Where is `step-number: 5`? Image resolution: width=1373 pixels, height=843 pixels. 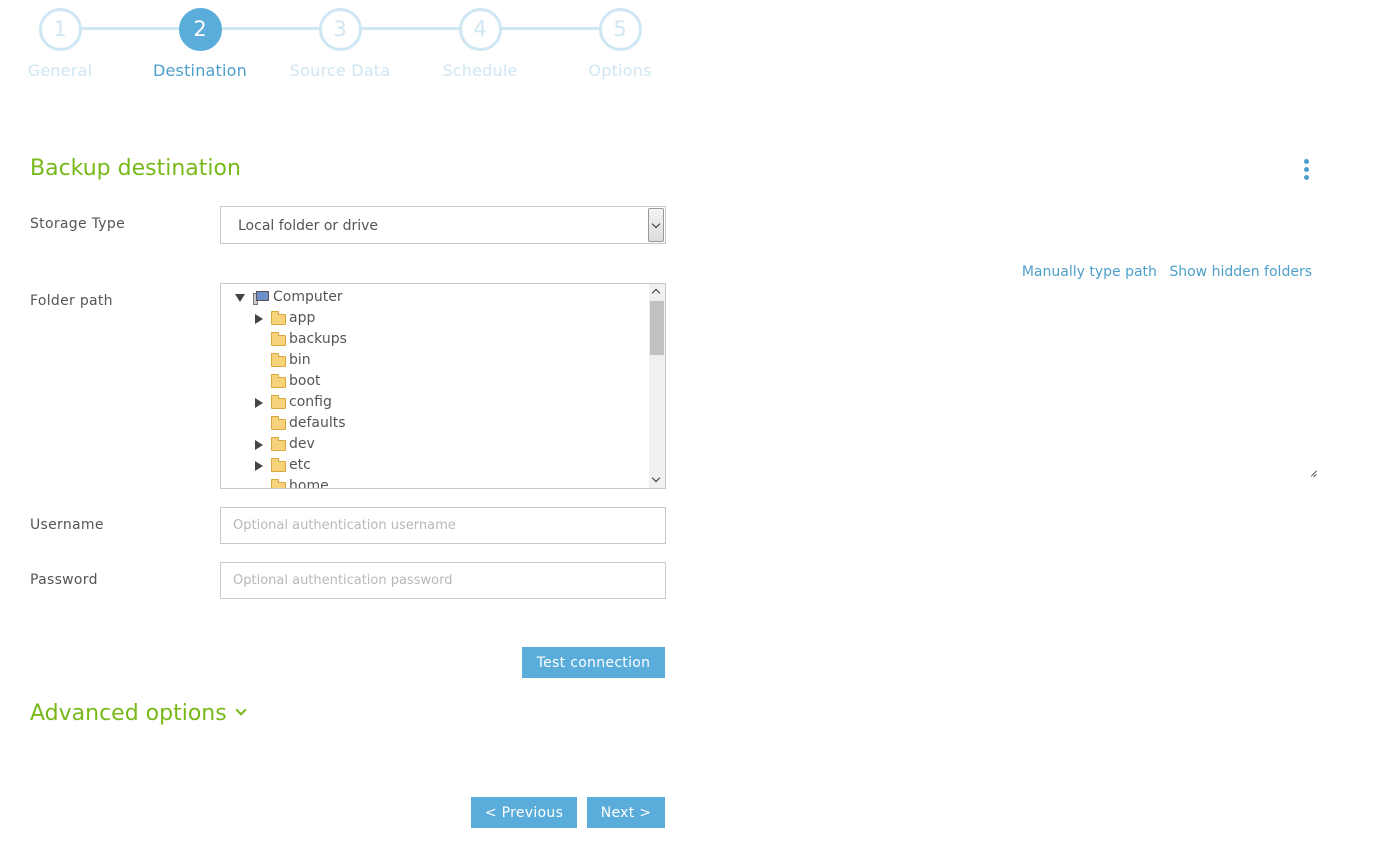 step-number: 5 is located at coordinates (620, 29).